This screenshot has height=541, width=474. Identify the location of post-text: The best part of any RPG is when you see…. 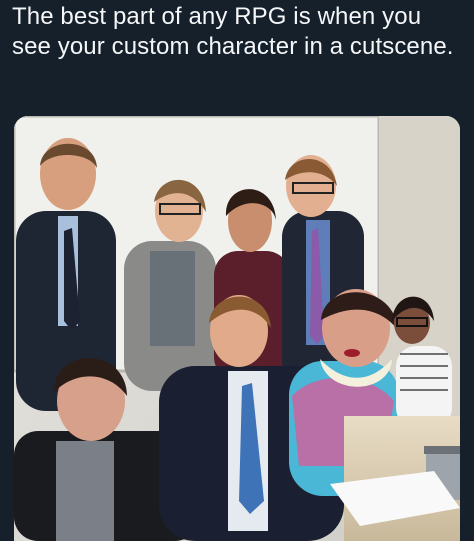
(233, 31).